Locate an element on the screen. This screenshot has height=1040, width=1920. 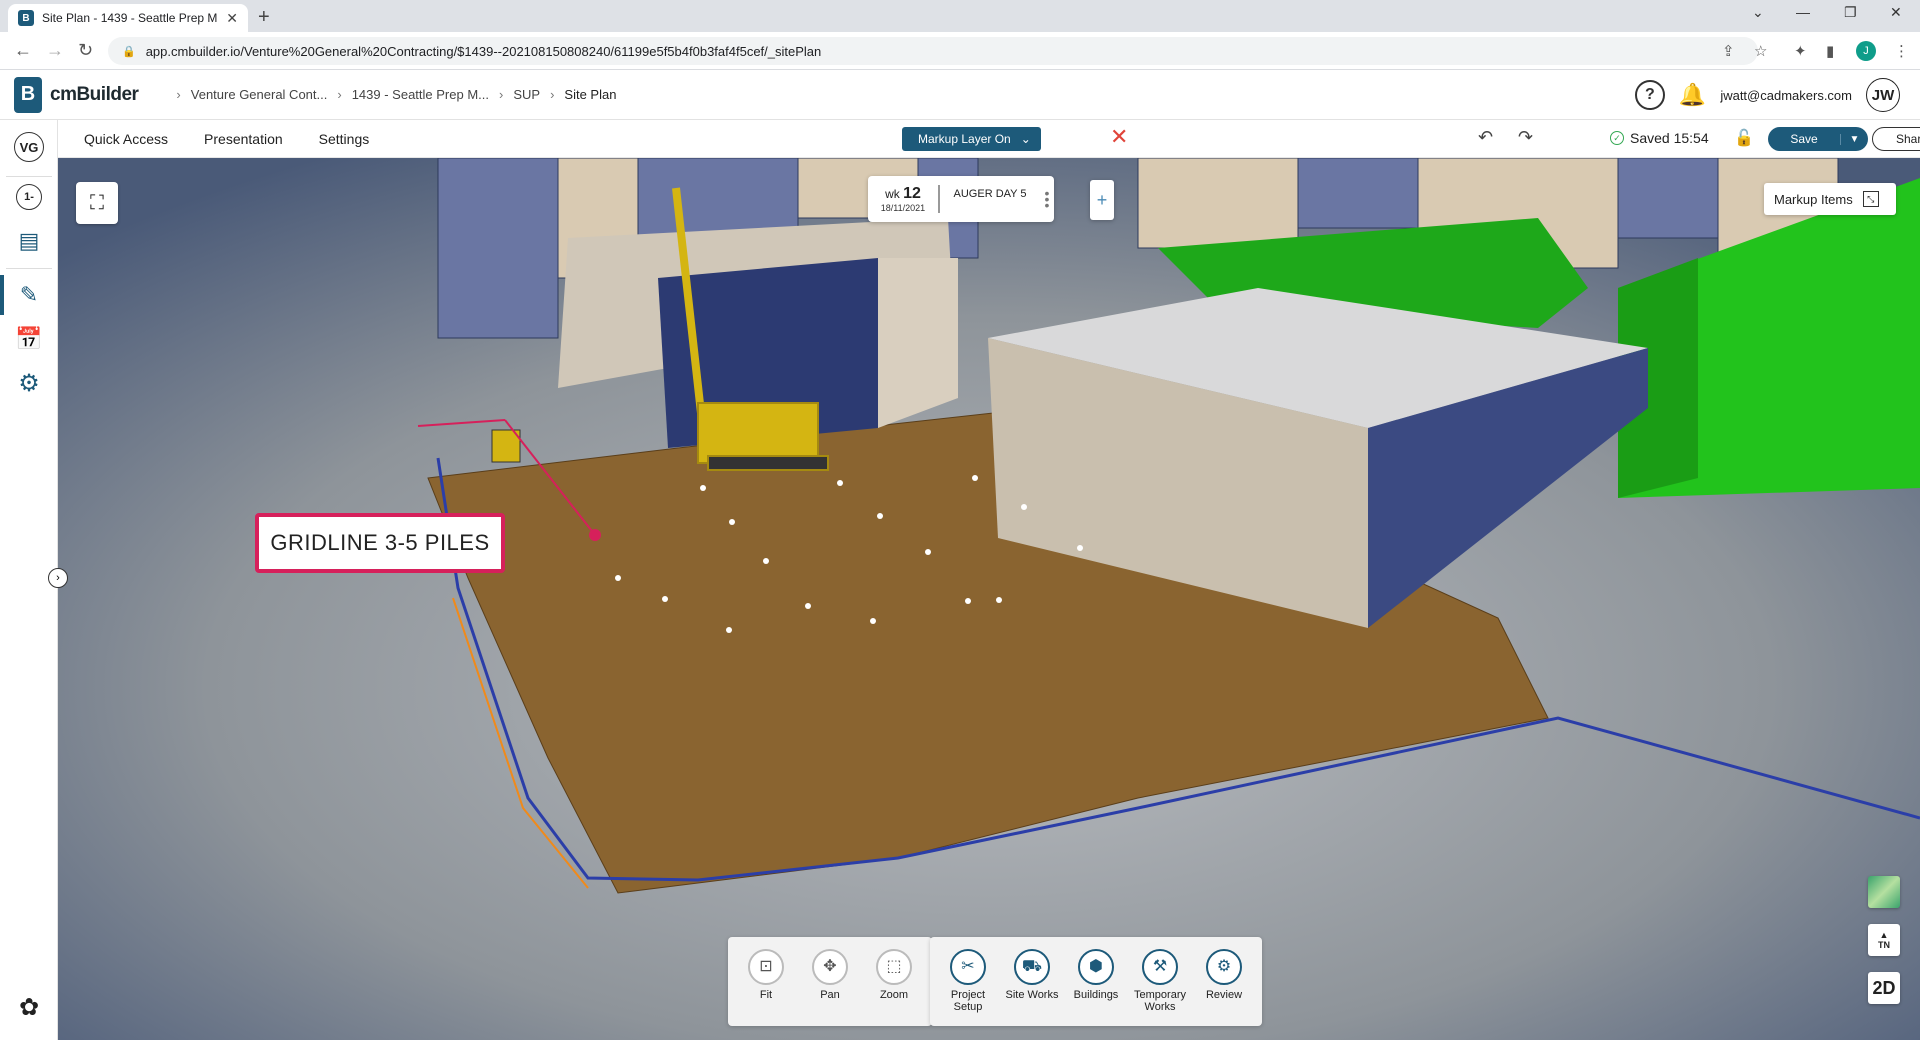
true-north-button: ▲ TN is located at coordinates (1884, 940).